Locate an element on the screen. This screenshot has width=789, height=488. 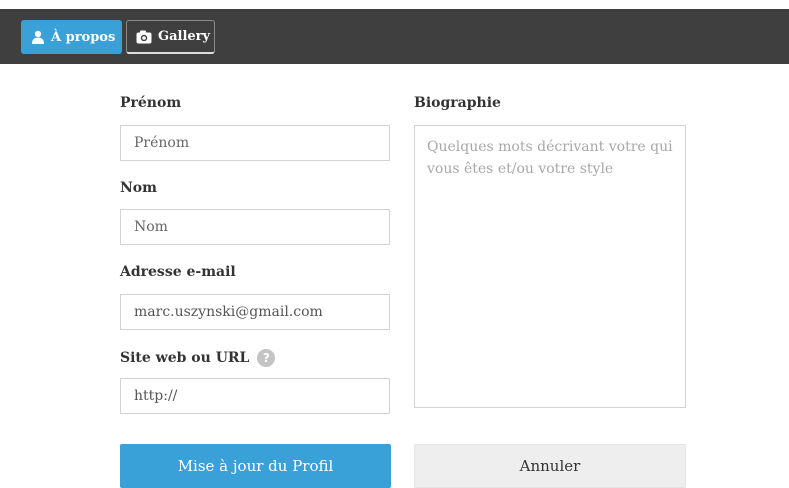
camera-icon is located at coordinates (144, 37).